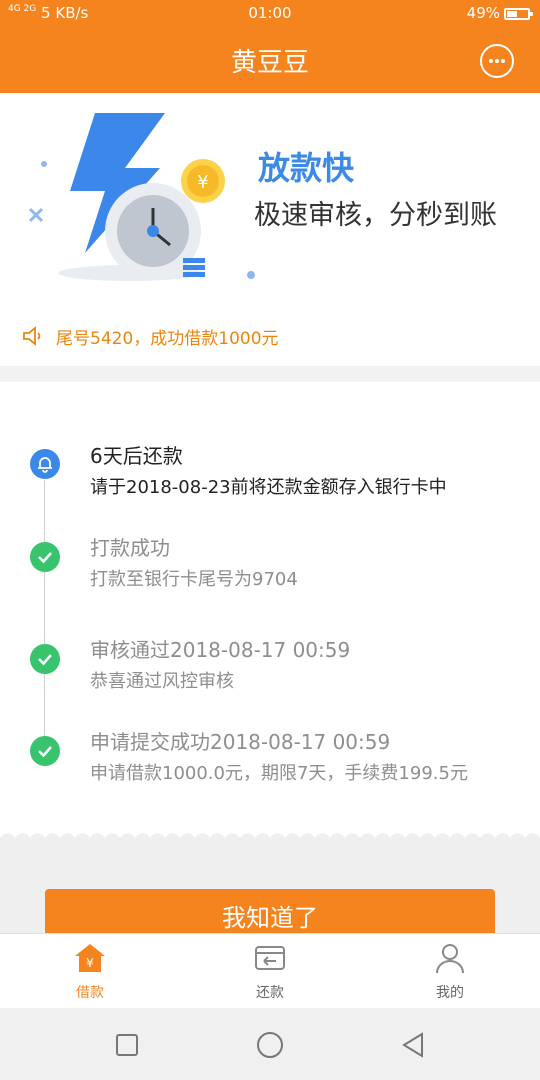 This screenshot has width=540, height=1080. I want to click on banner-headline: 放款快, so click(306, 168).